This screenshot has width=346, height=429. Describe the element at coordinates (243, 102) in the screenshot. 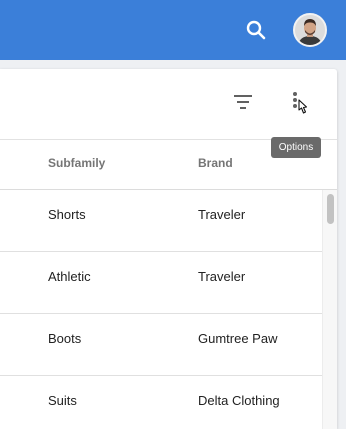

I see `filter-icon` at that location.